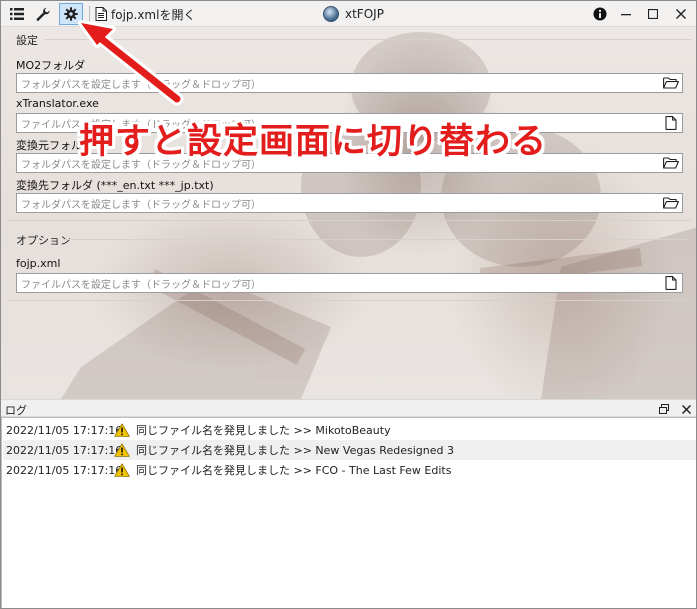 Image resolution: width=697 pixels, height=609 pixels. What do you see at coordinates (368, 39) in the screenshot?
I see `settings-group-divider` at bounding box center [368, 39].